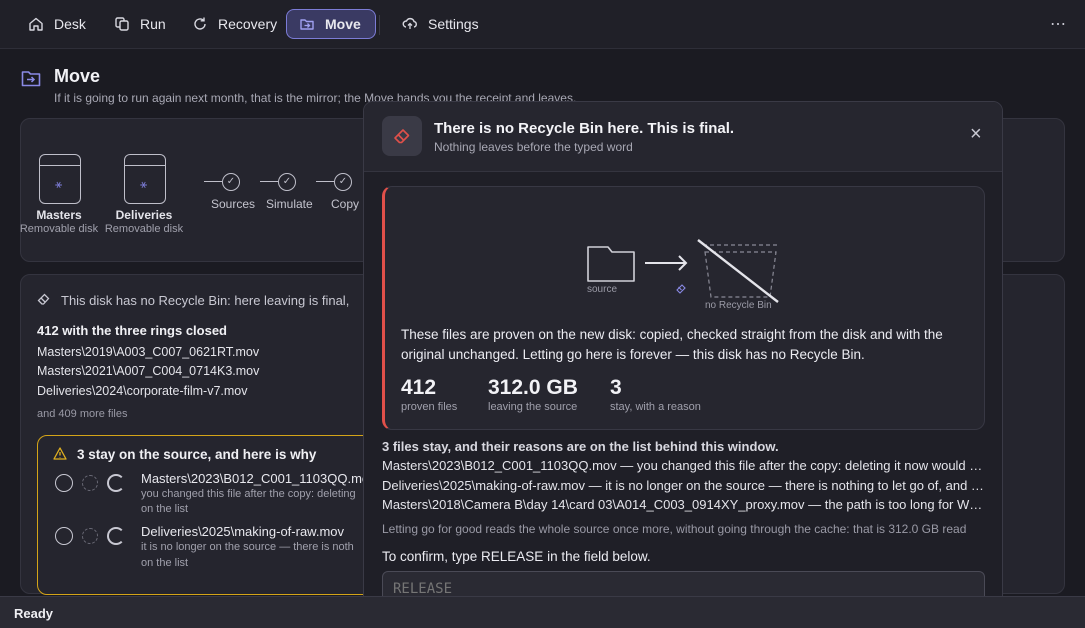  What do you see at coordinates (60, 453) in the screenshot?
I see `warning-icon` at bounding box center [60, 453].